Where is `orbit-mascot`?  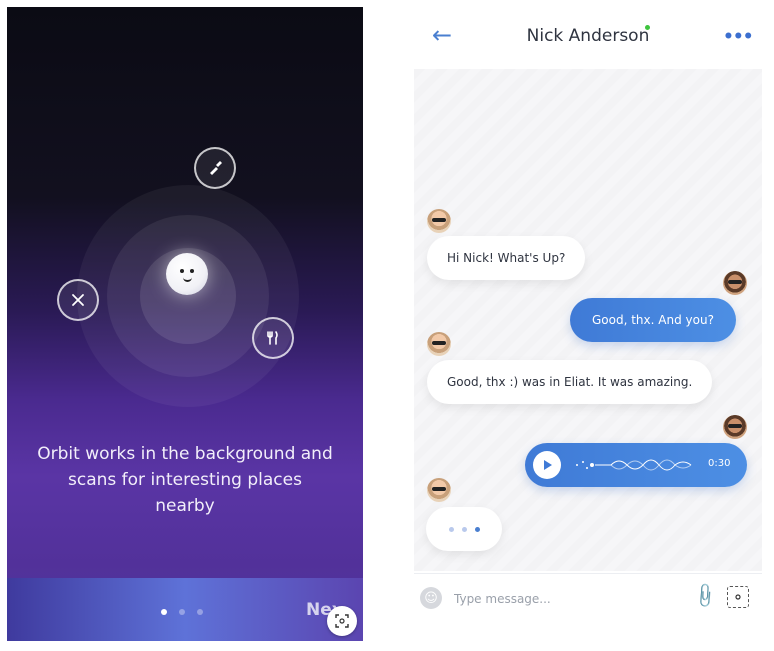
orbit-mascot is located at coordinates (187, 274).